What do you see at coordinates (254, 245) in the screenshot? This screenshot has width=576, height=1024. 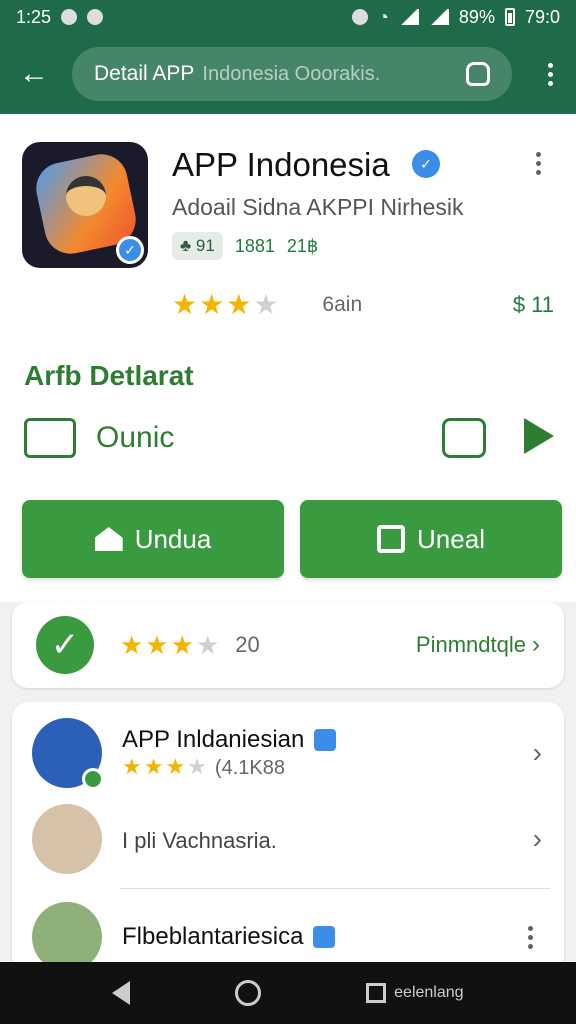 I see `meta-downloads: 1881` at bounding box center [254, 245].